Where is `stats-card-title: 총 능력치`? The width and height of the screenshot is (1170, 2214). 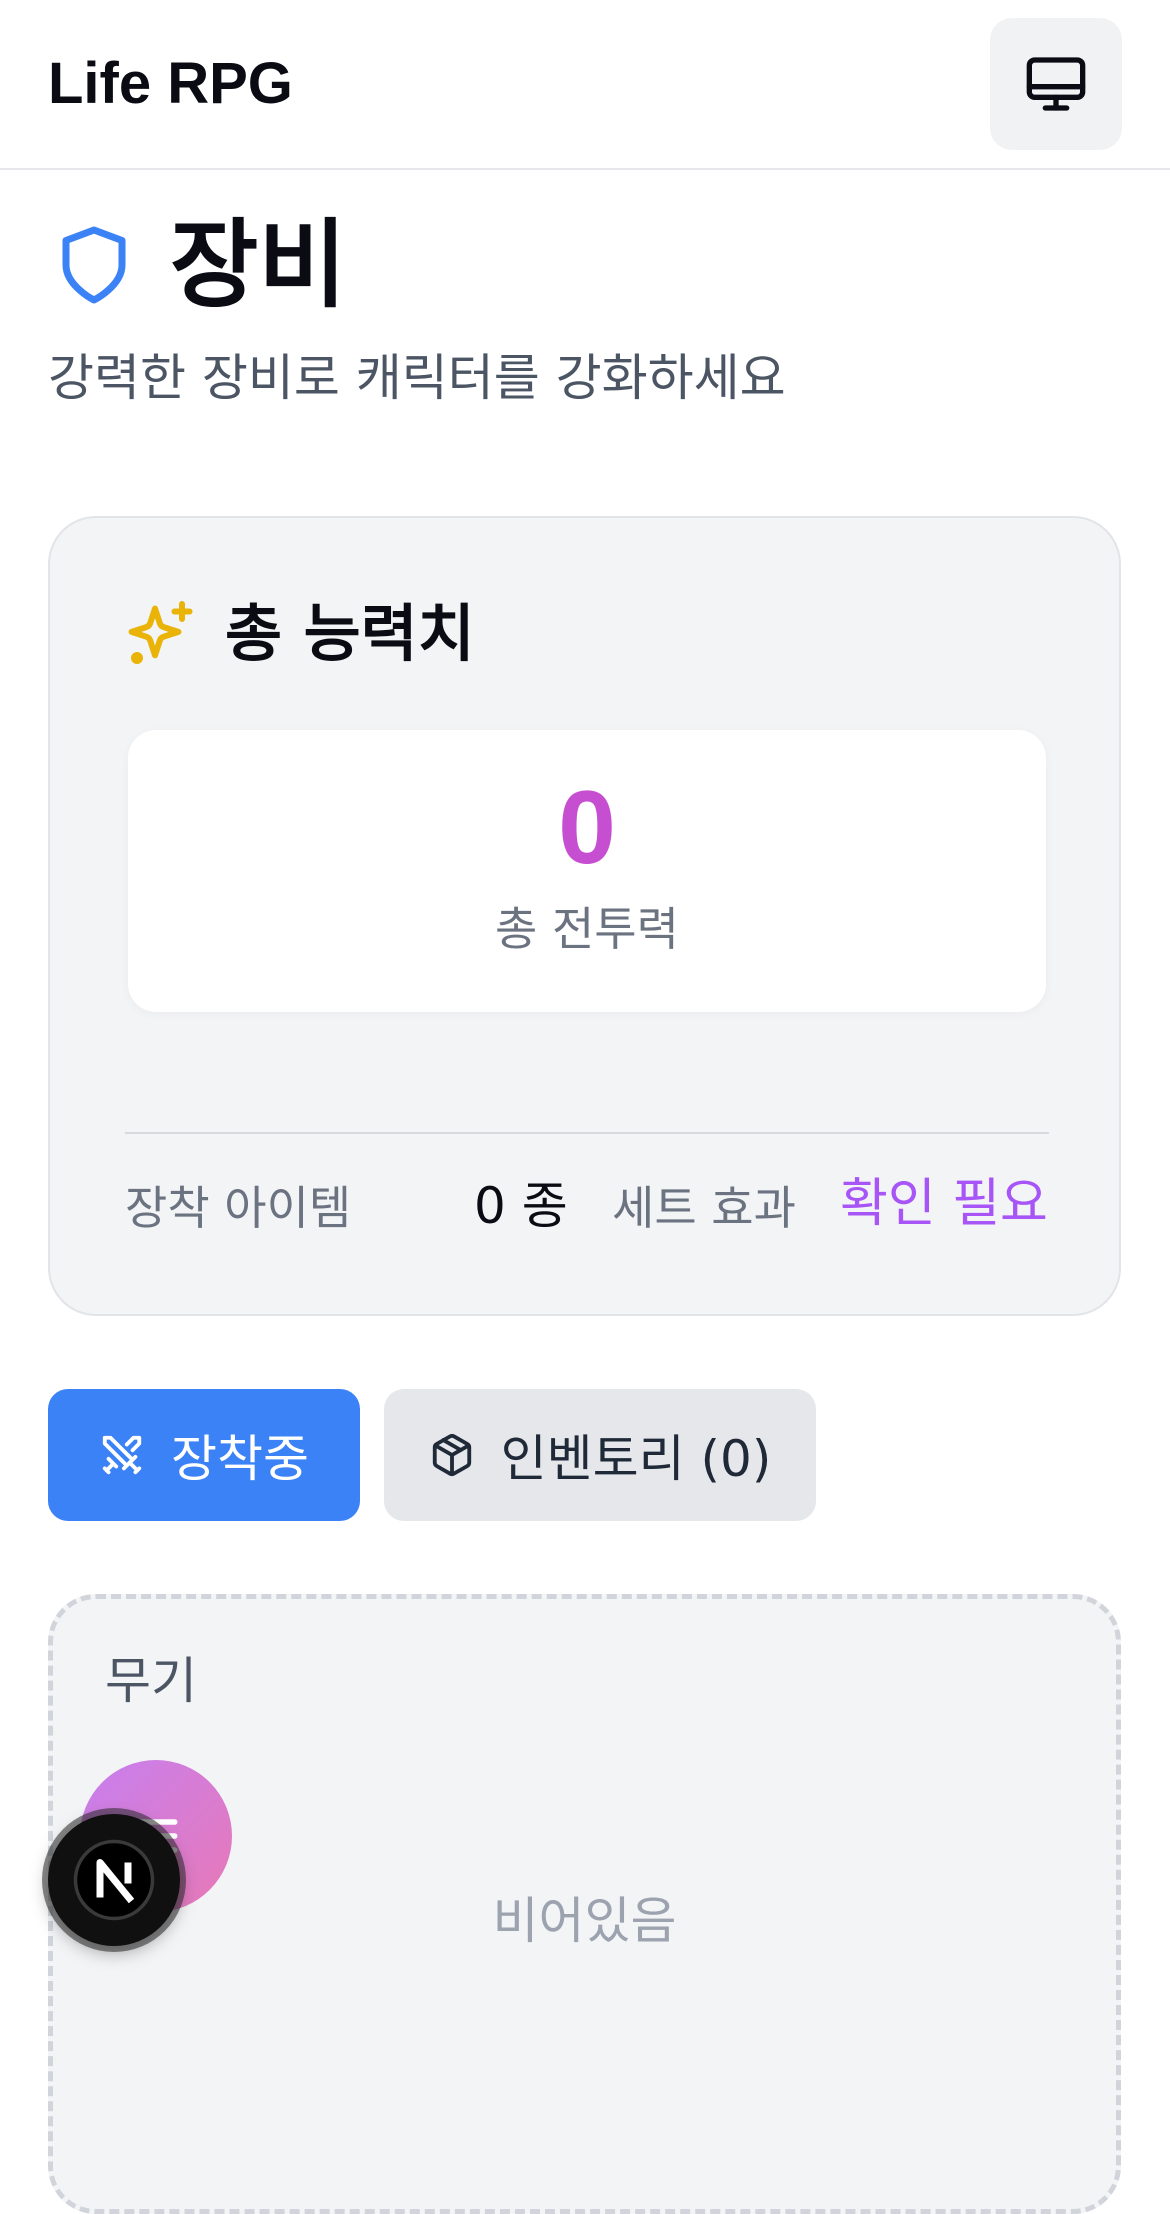 stats-card-title: 총 능력치 is located at coordinates (300, 634).